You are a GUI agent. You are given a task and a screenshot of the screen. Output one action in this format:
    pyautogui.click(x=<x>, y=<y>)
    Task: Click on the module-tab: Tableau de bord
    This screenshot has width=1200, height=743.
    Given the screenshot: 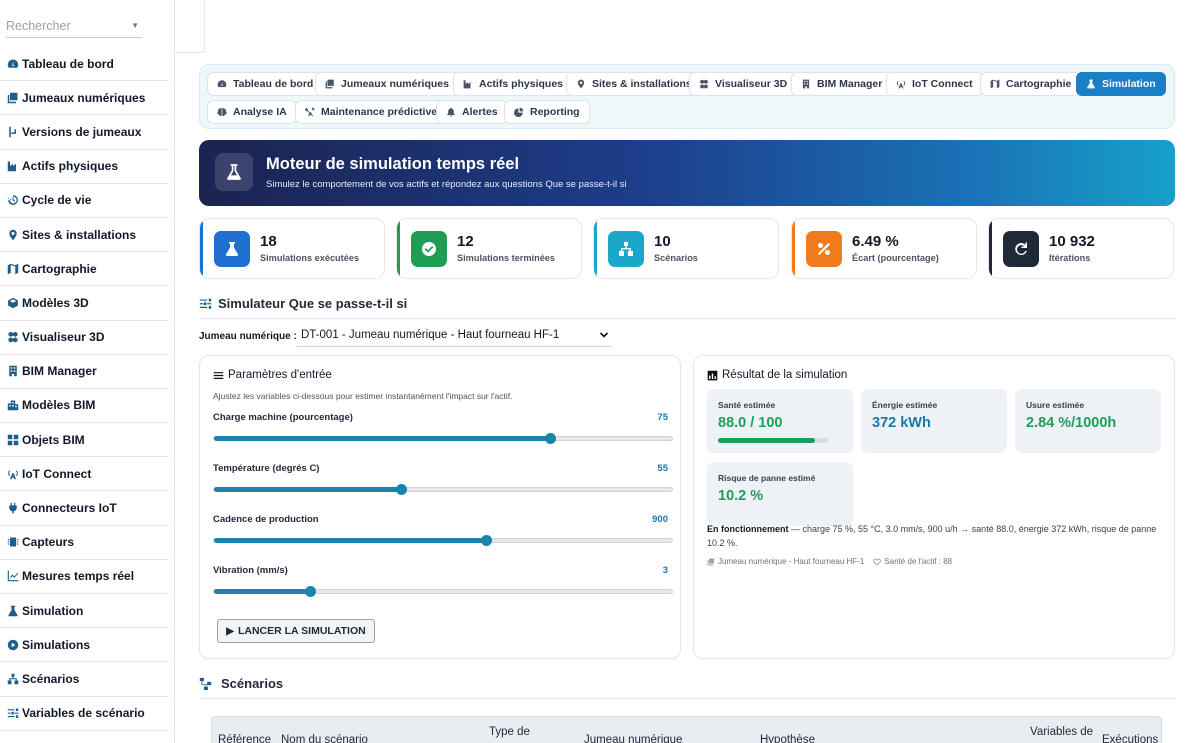 What is the action you would take?
    pyautogui.click(x=265, y=84)
    